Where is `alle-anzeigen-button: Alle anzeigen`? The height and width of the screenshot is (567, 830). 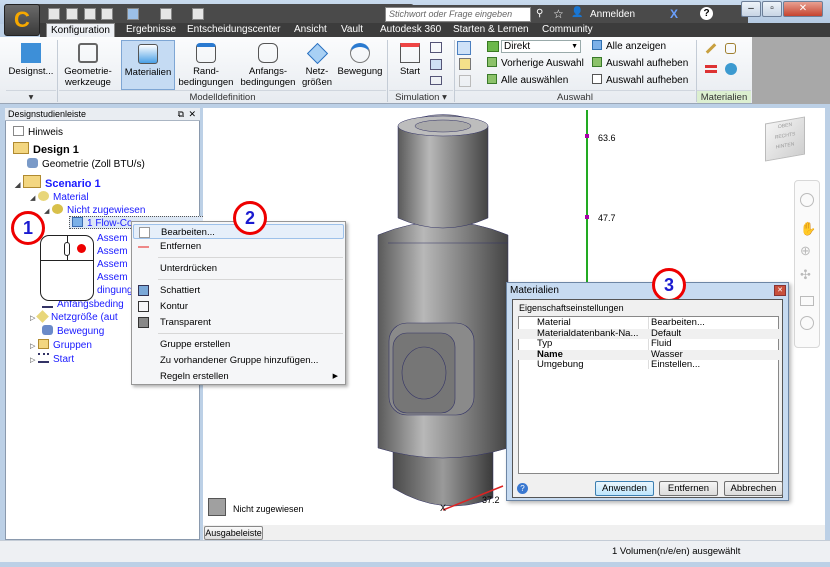 alle-anzeigen-button: Alle anzeigen is located at coordinates (629, 46).